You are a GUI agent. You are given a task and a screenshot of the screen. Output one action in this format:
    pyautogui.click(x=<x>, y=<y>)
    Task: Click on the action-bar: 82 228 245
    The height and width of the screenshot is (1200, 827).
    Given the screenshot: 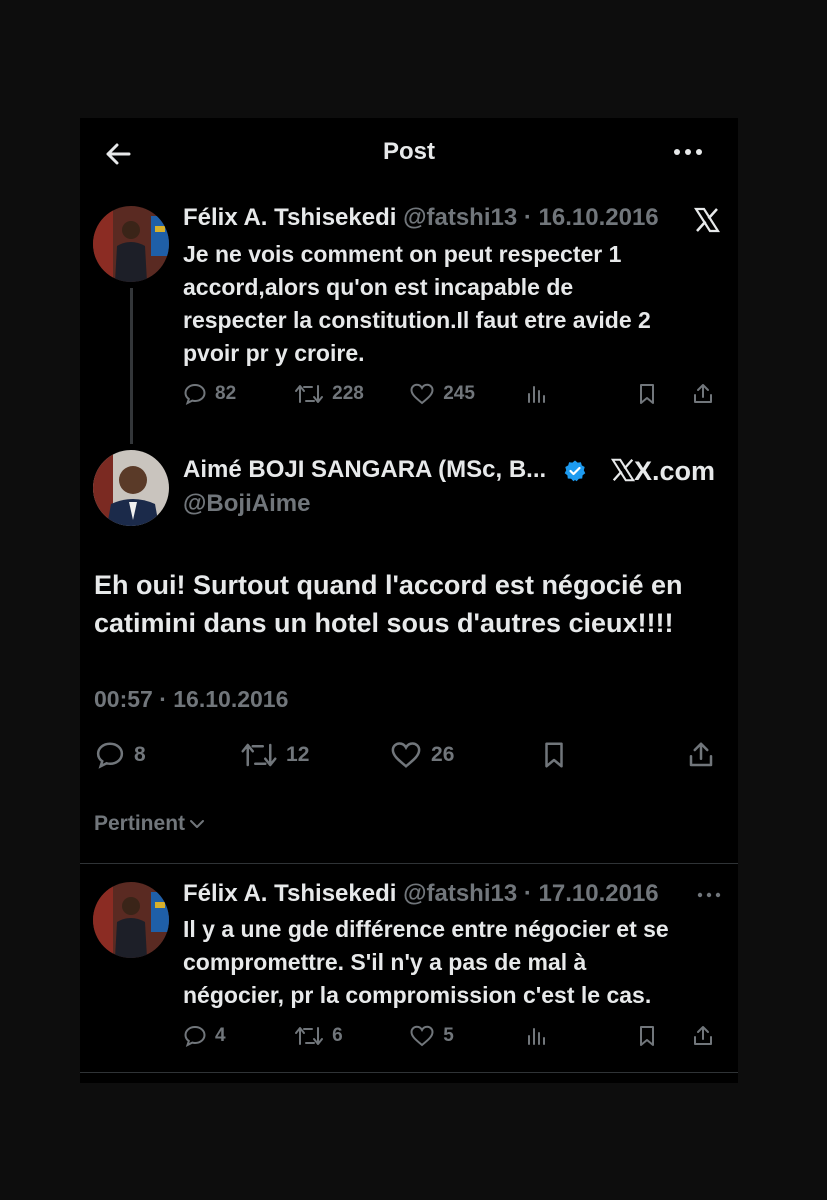 What is the action you would take?
    pyautogui.click(x=453, y=394)
    